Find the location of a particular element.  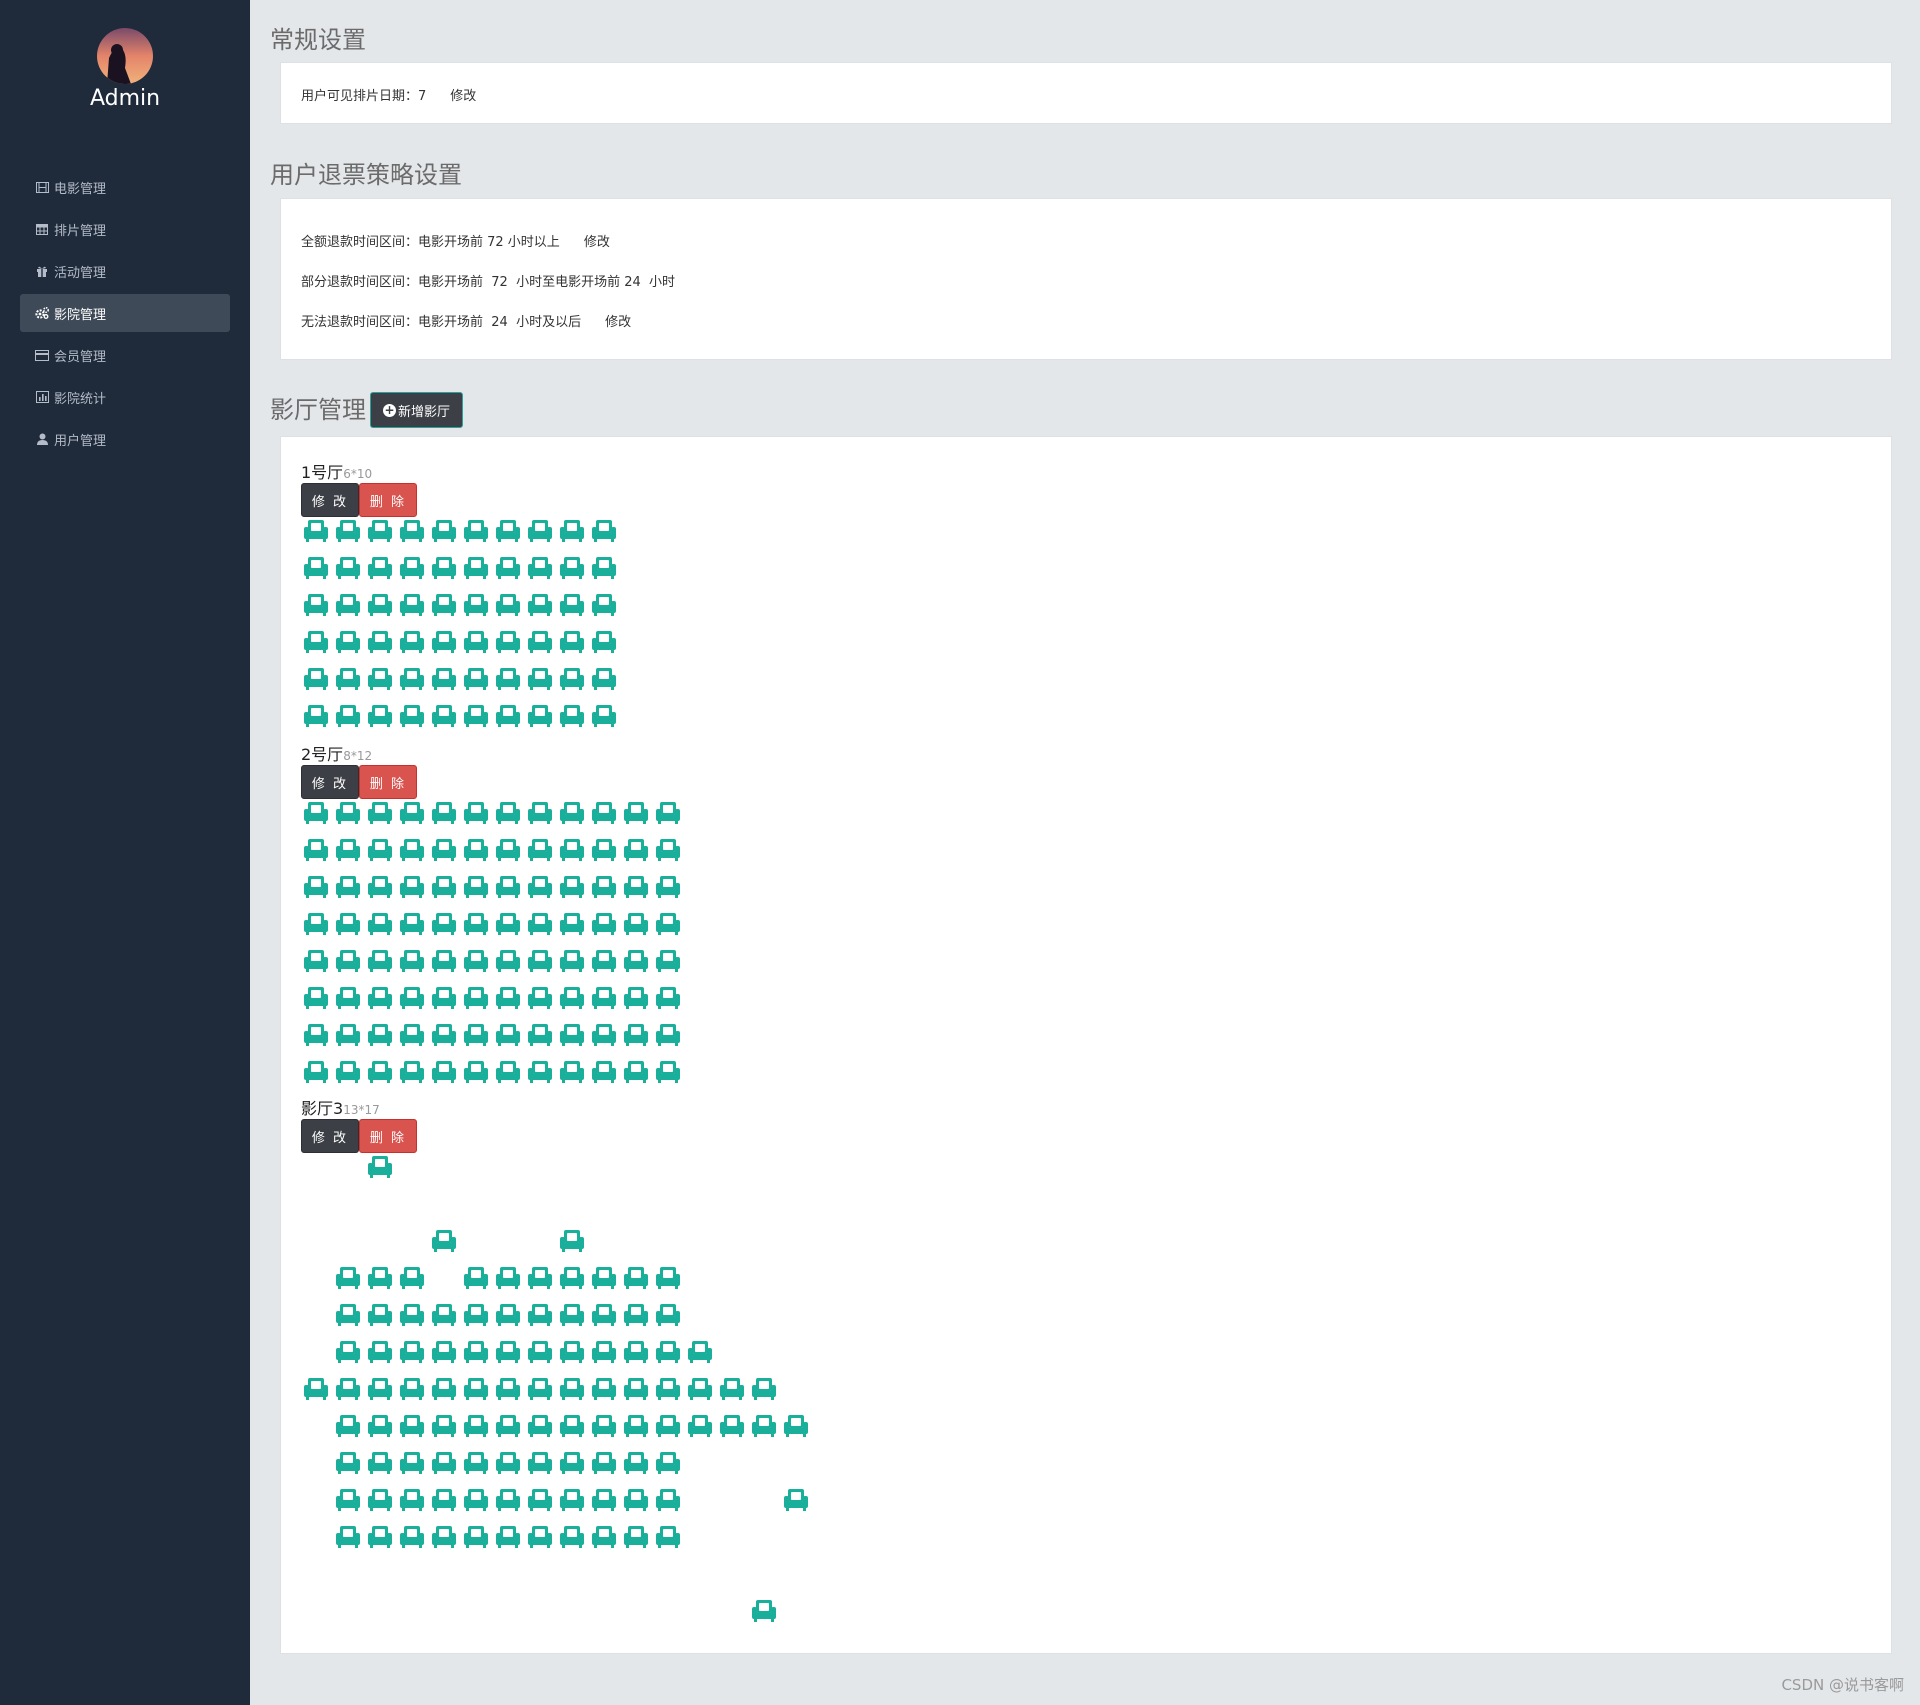

sidebar-item-schedule: 排片管理 is located at coordinates (125, 229).